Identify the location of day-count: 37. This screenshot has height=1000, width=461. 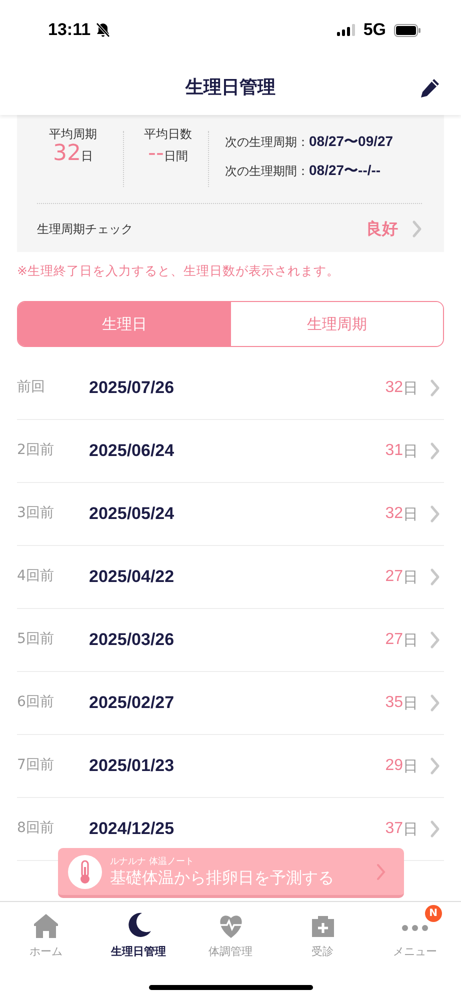
(394, 828).